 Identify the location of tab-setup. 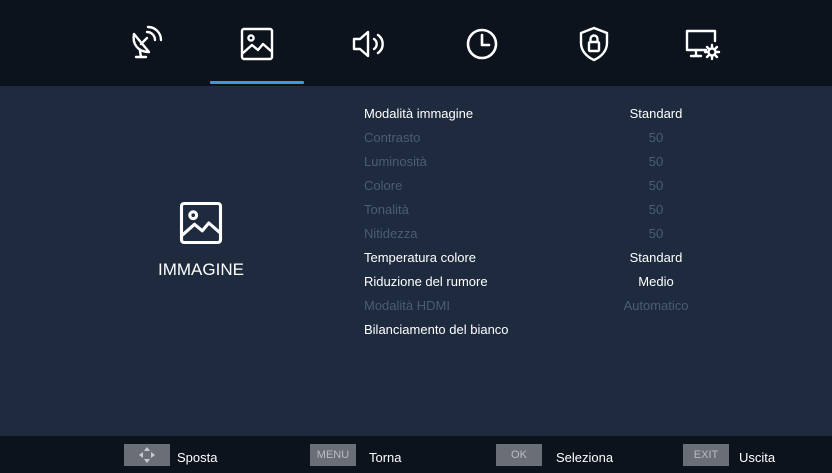
(702, 44).